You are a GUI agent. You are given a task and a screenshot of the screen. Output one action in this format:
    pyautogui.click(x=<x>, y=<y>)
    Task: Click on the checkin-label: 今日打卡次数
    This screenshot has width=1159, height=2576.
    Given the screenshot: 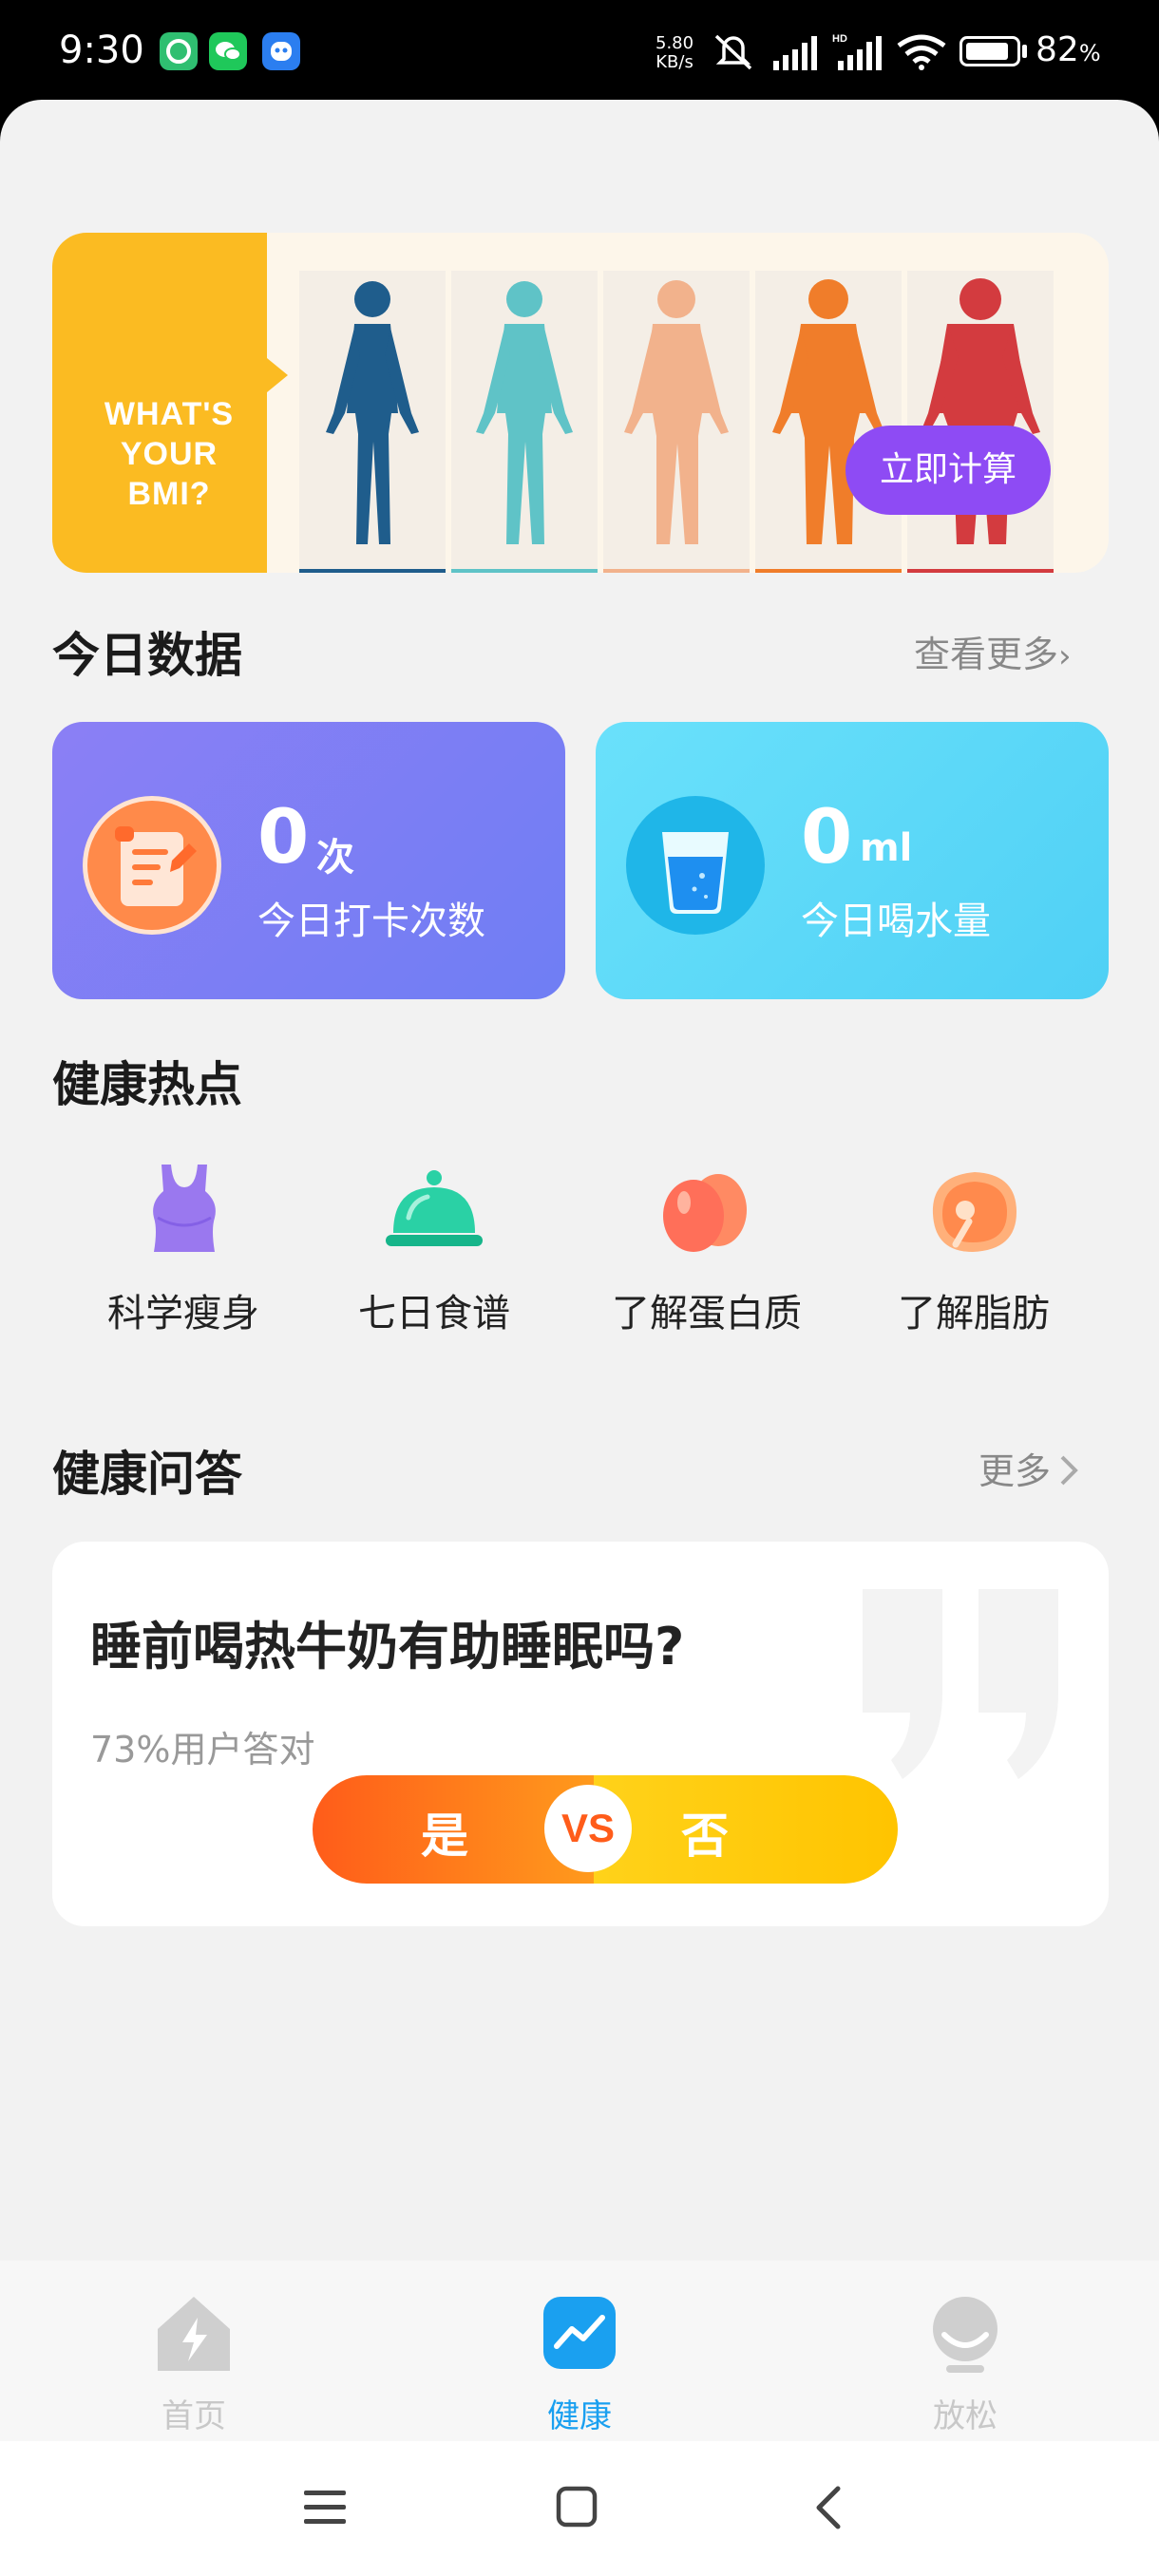 What is the action you would take?
    pyautogui.click(x=371, y=921)
    